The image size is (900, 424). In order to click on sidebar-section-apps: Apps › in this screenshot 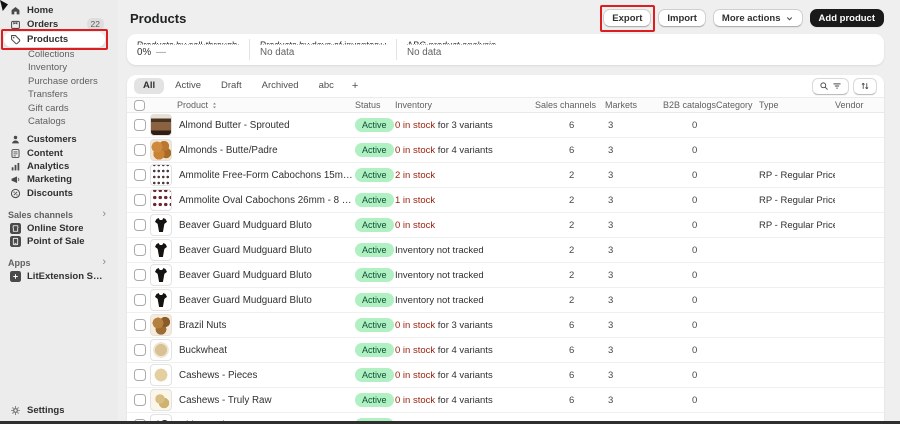, I will do `click(59, 262)`.